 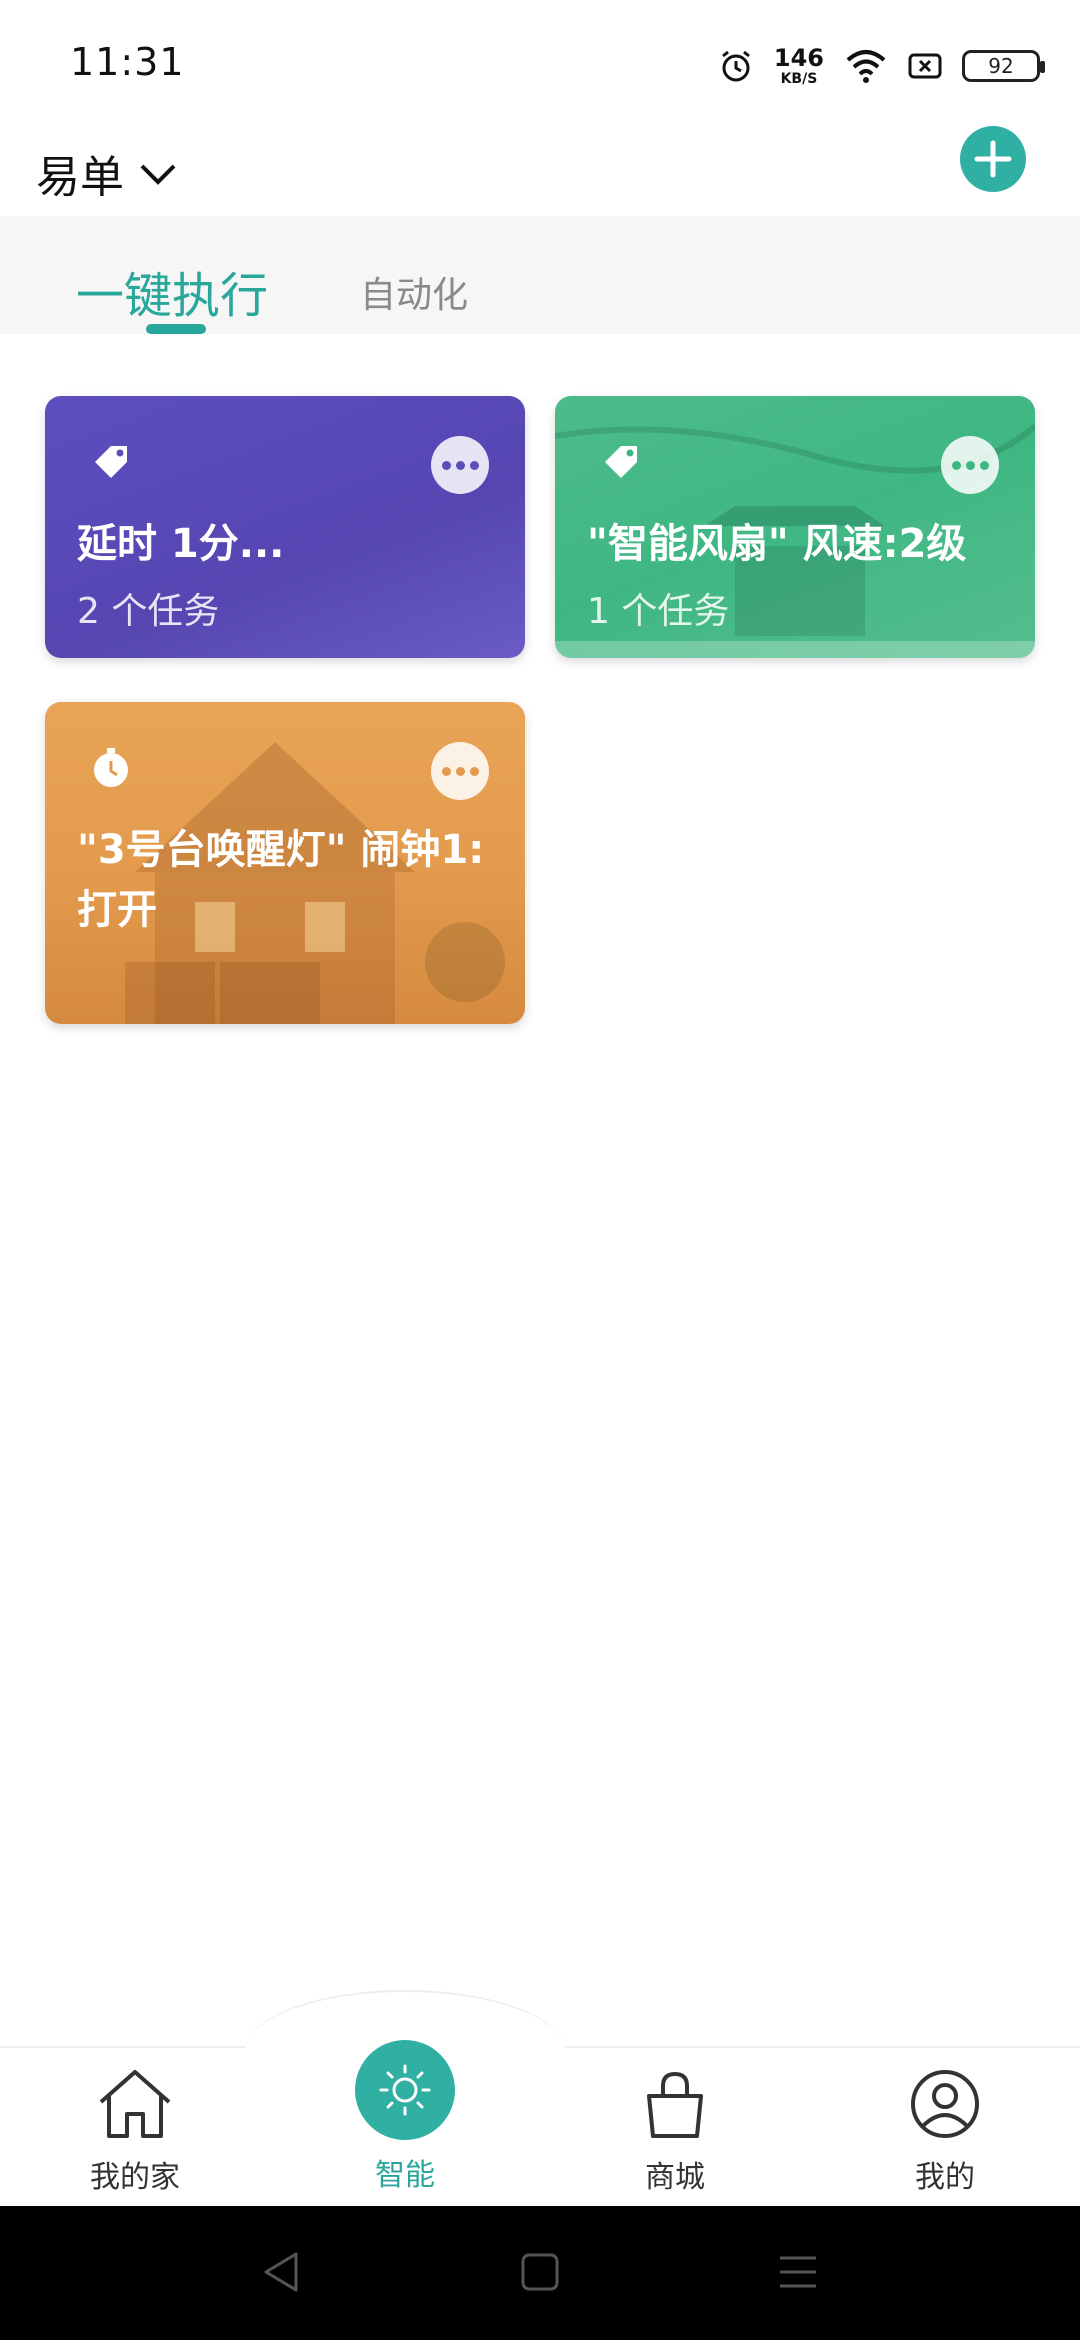 What do you see at coordinates (148, 611) in the screenshot?
I see `task-count: 2 个任务` at bounding box center [148, 611].